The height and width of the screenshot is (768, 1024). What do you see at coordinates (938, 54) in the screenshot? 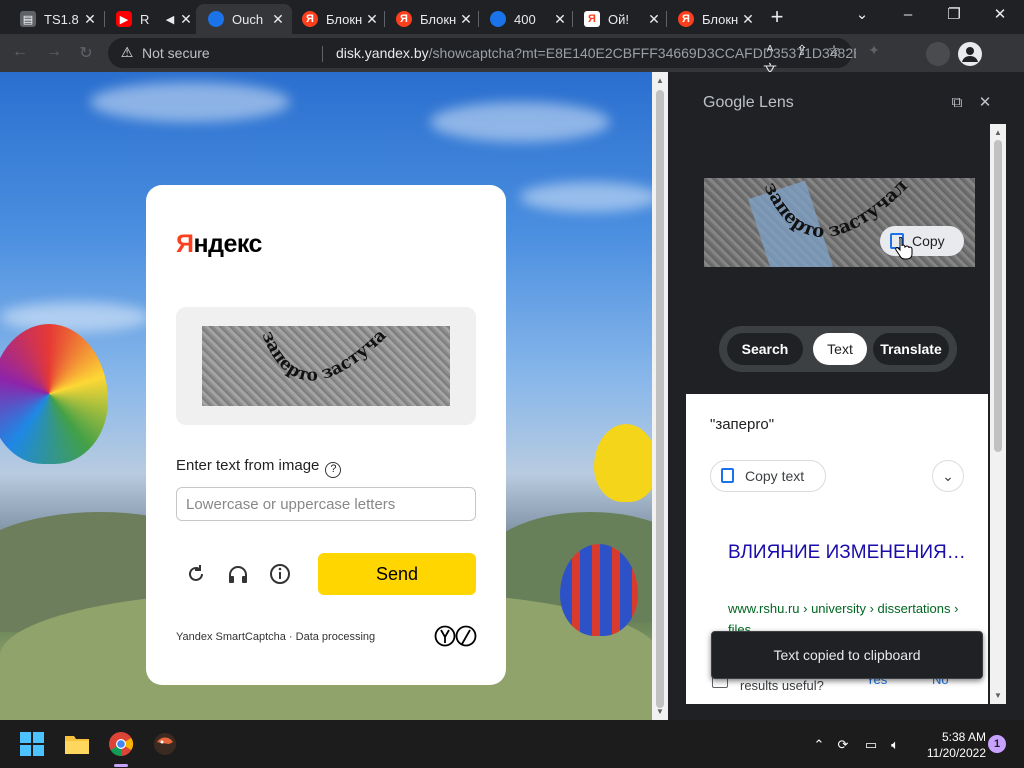
I see `extension-avatar-icon` at bounding box center [938, 54].